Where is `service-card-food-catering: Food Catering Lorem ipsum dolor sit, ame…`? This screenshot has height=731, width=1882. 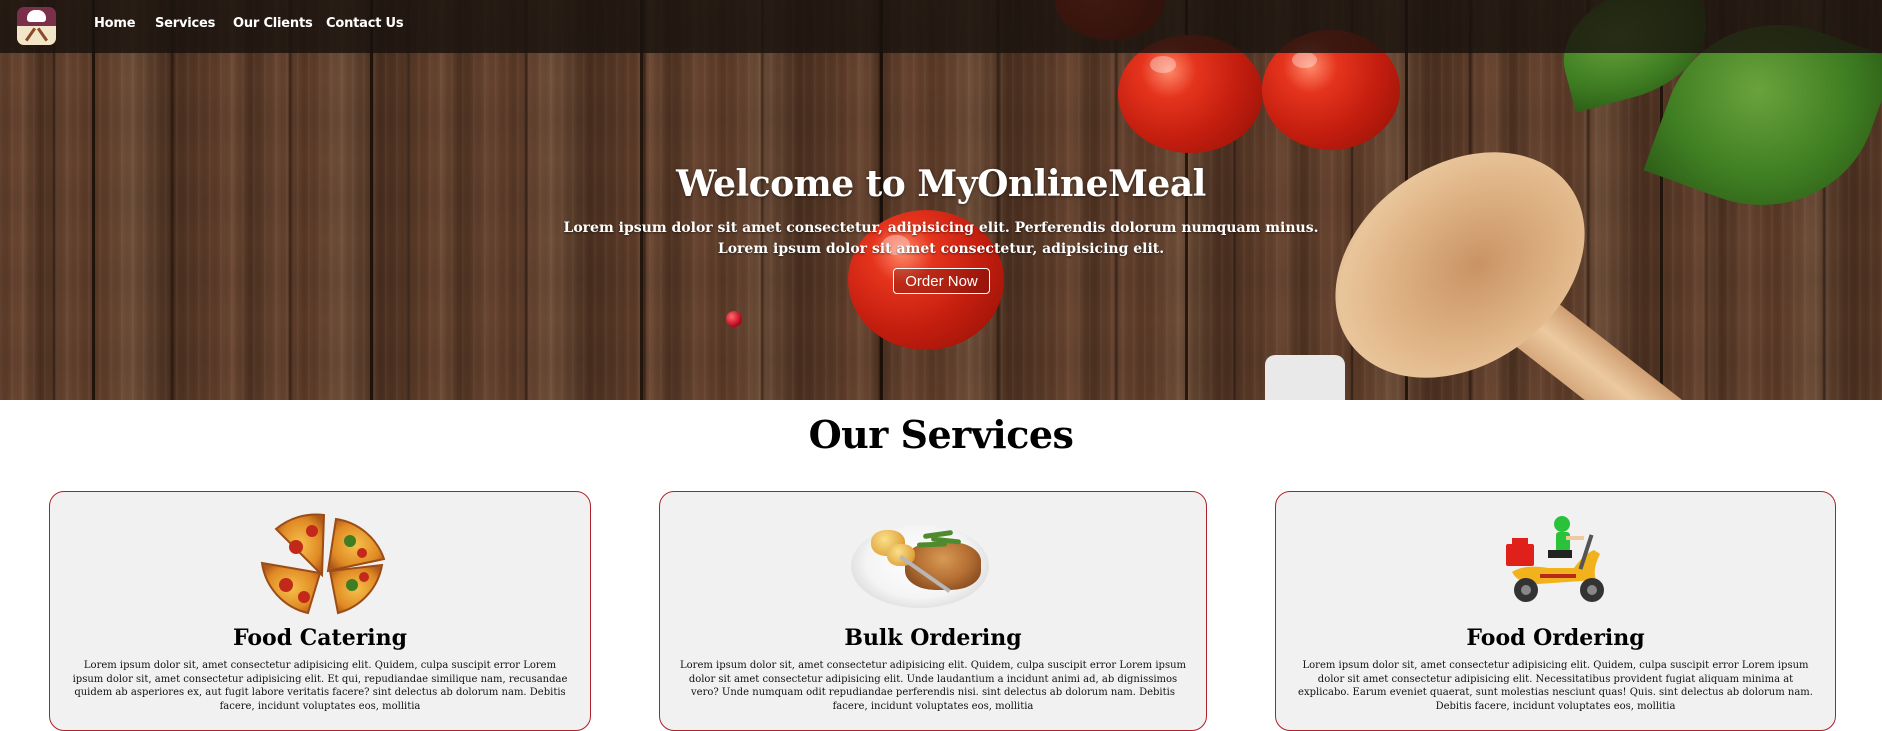
service-card-food-catering: Food Catering Lorem ipsum dolor sit, ame… is located at coordinates (320, 611).